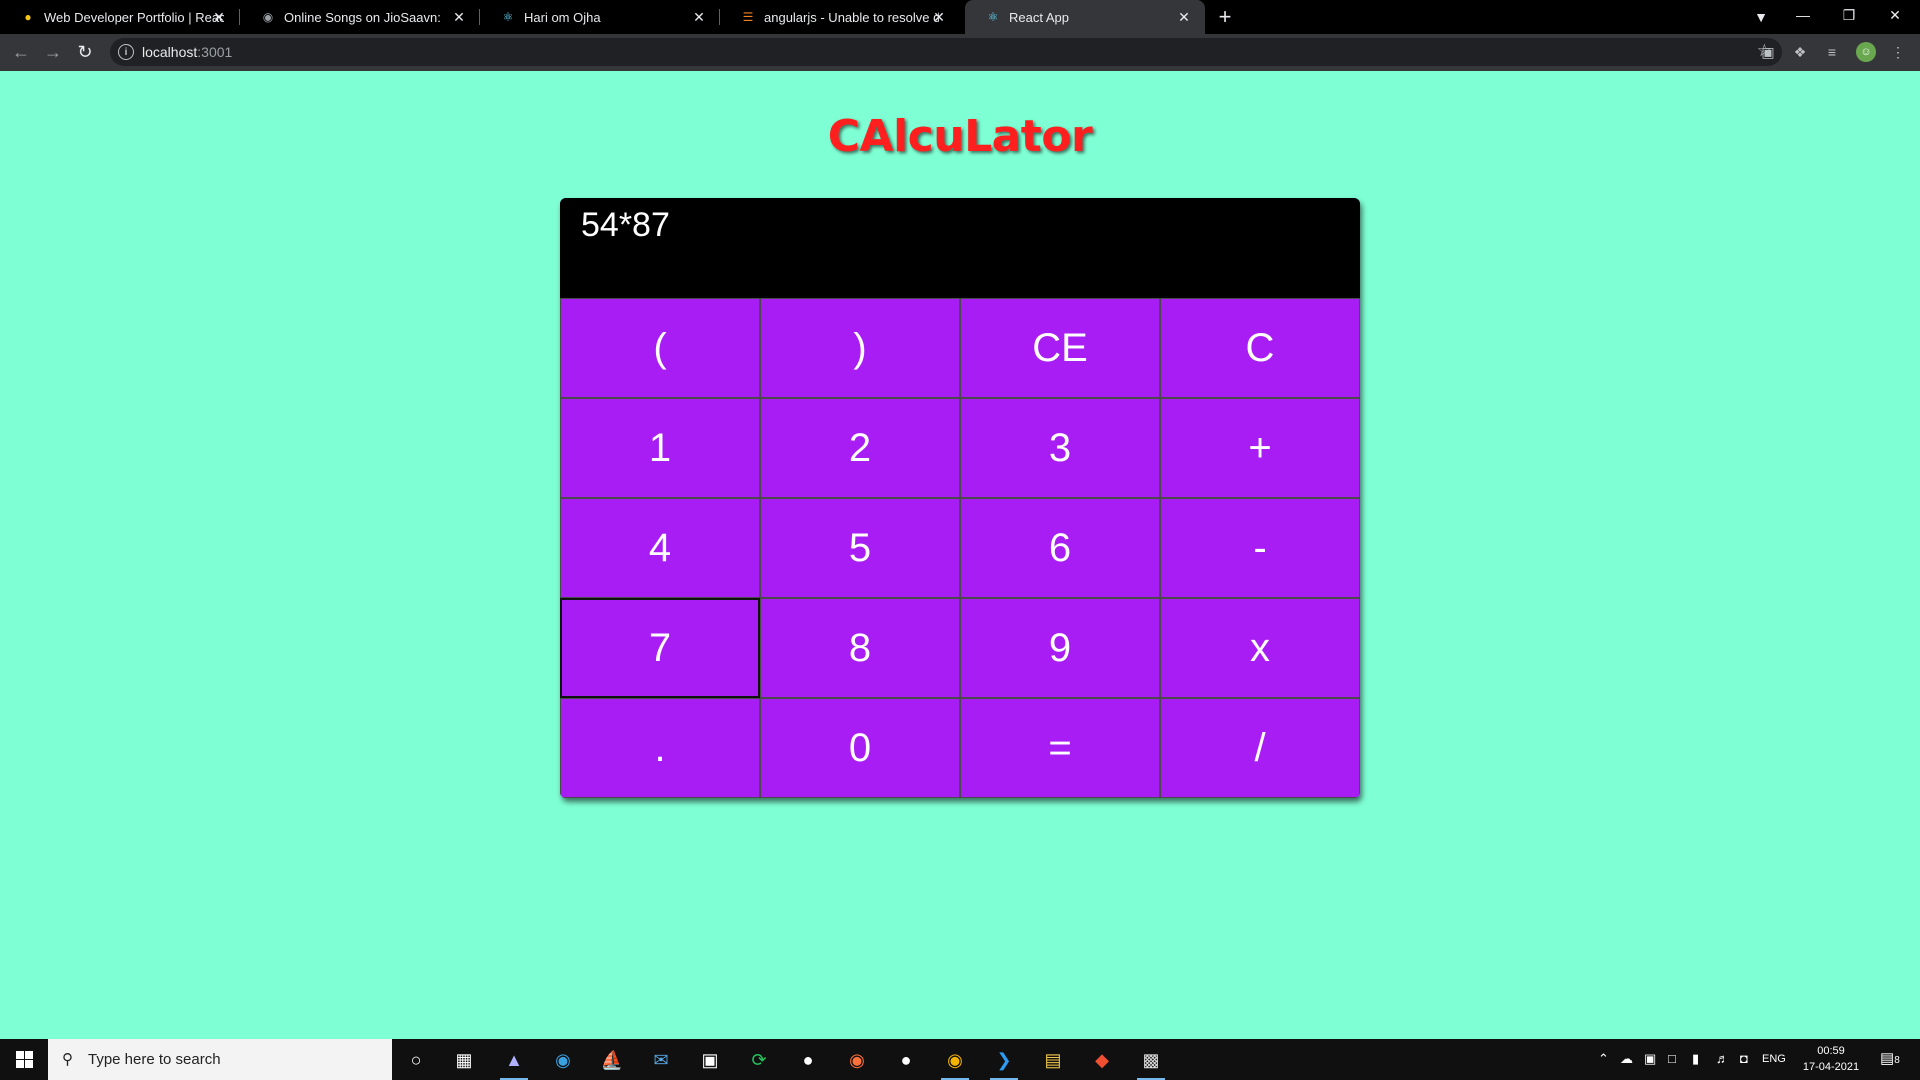  What do you see at coordinates (1831, 1059) in the screenshot?
I see `system-clock: 00:59 17-04-2021` at bounding box center [1831, 1059].